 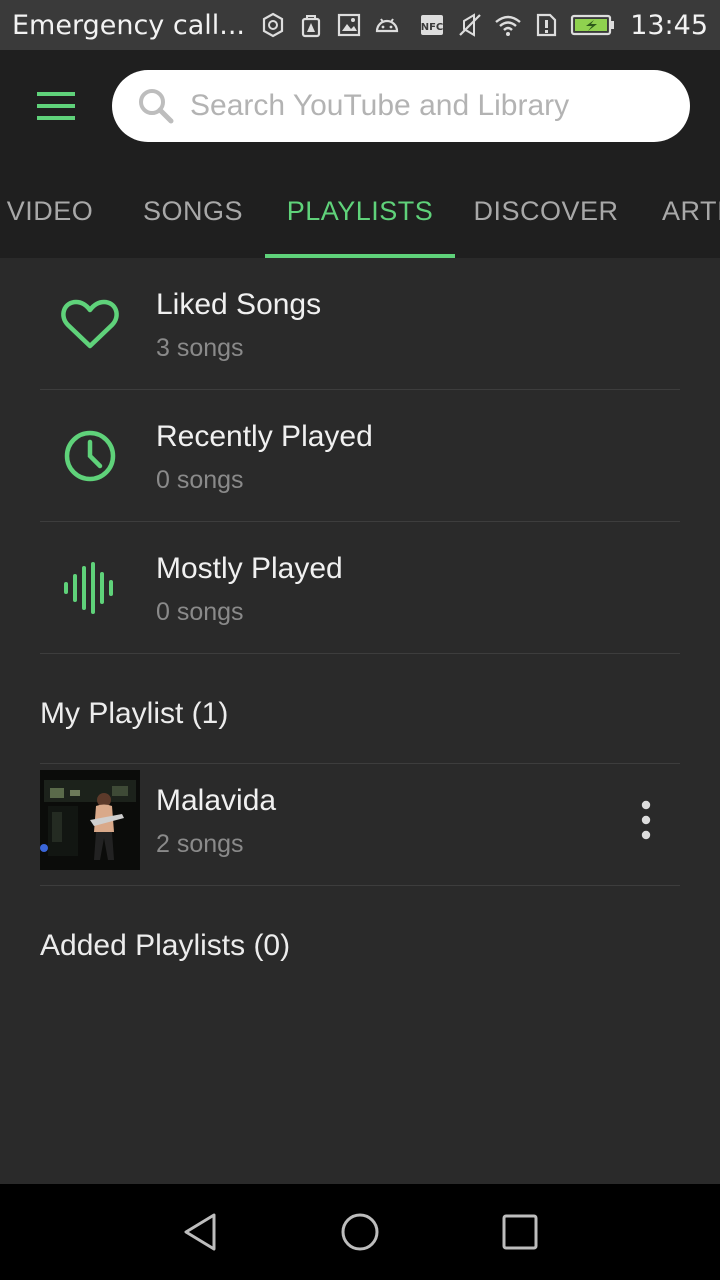 I want to click on nav-home-button, so click(x=360, y=1232).